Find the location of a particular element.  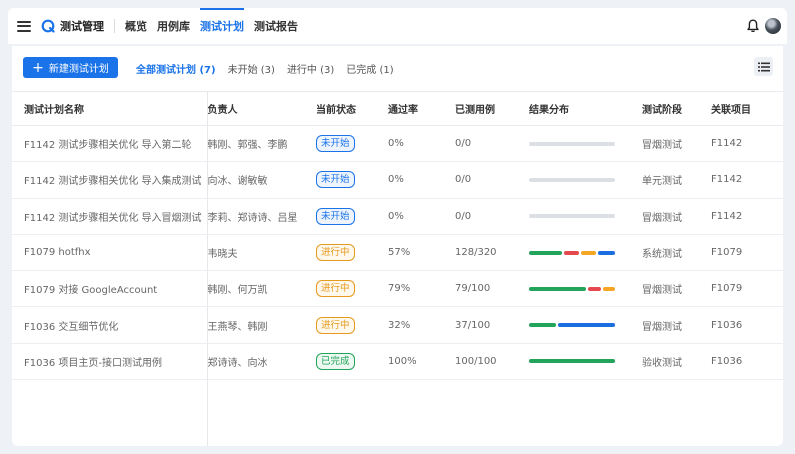

list-view-button is located at coordinates (763, 66).